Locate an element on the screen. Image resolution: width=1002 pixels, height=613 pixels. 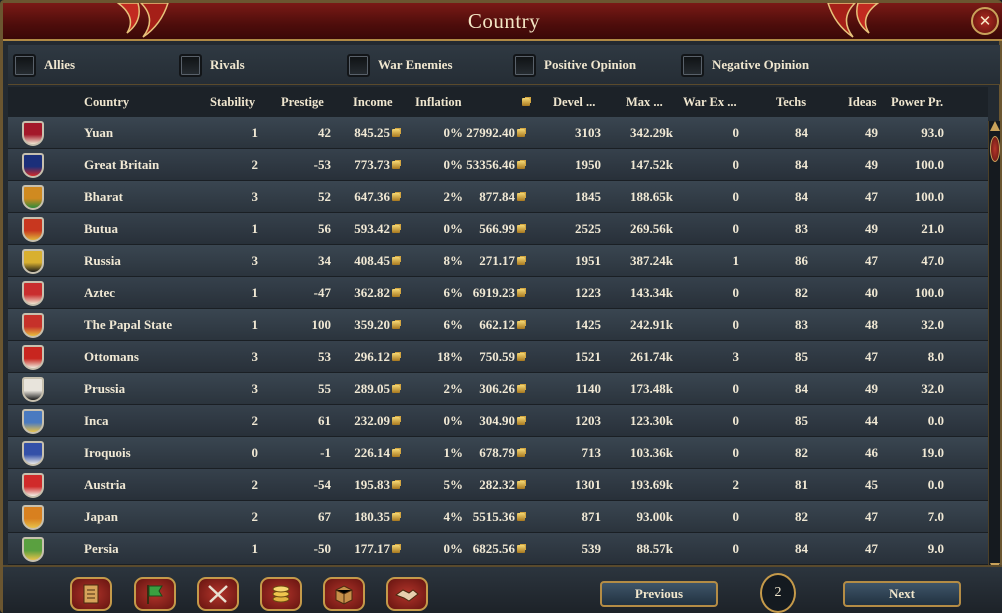
close-icon: ✕ is located at coordinates (985, 21).